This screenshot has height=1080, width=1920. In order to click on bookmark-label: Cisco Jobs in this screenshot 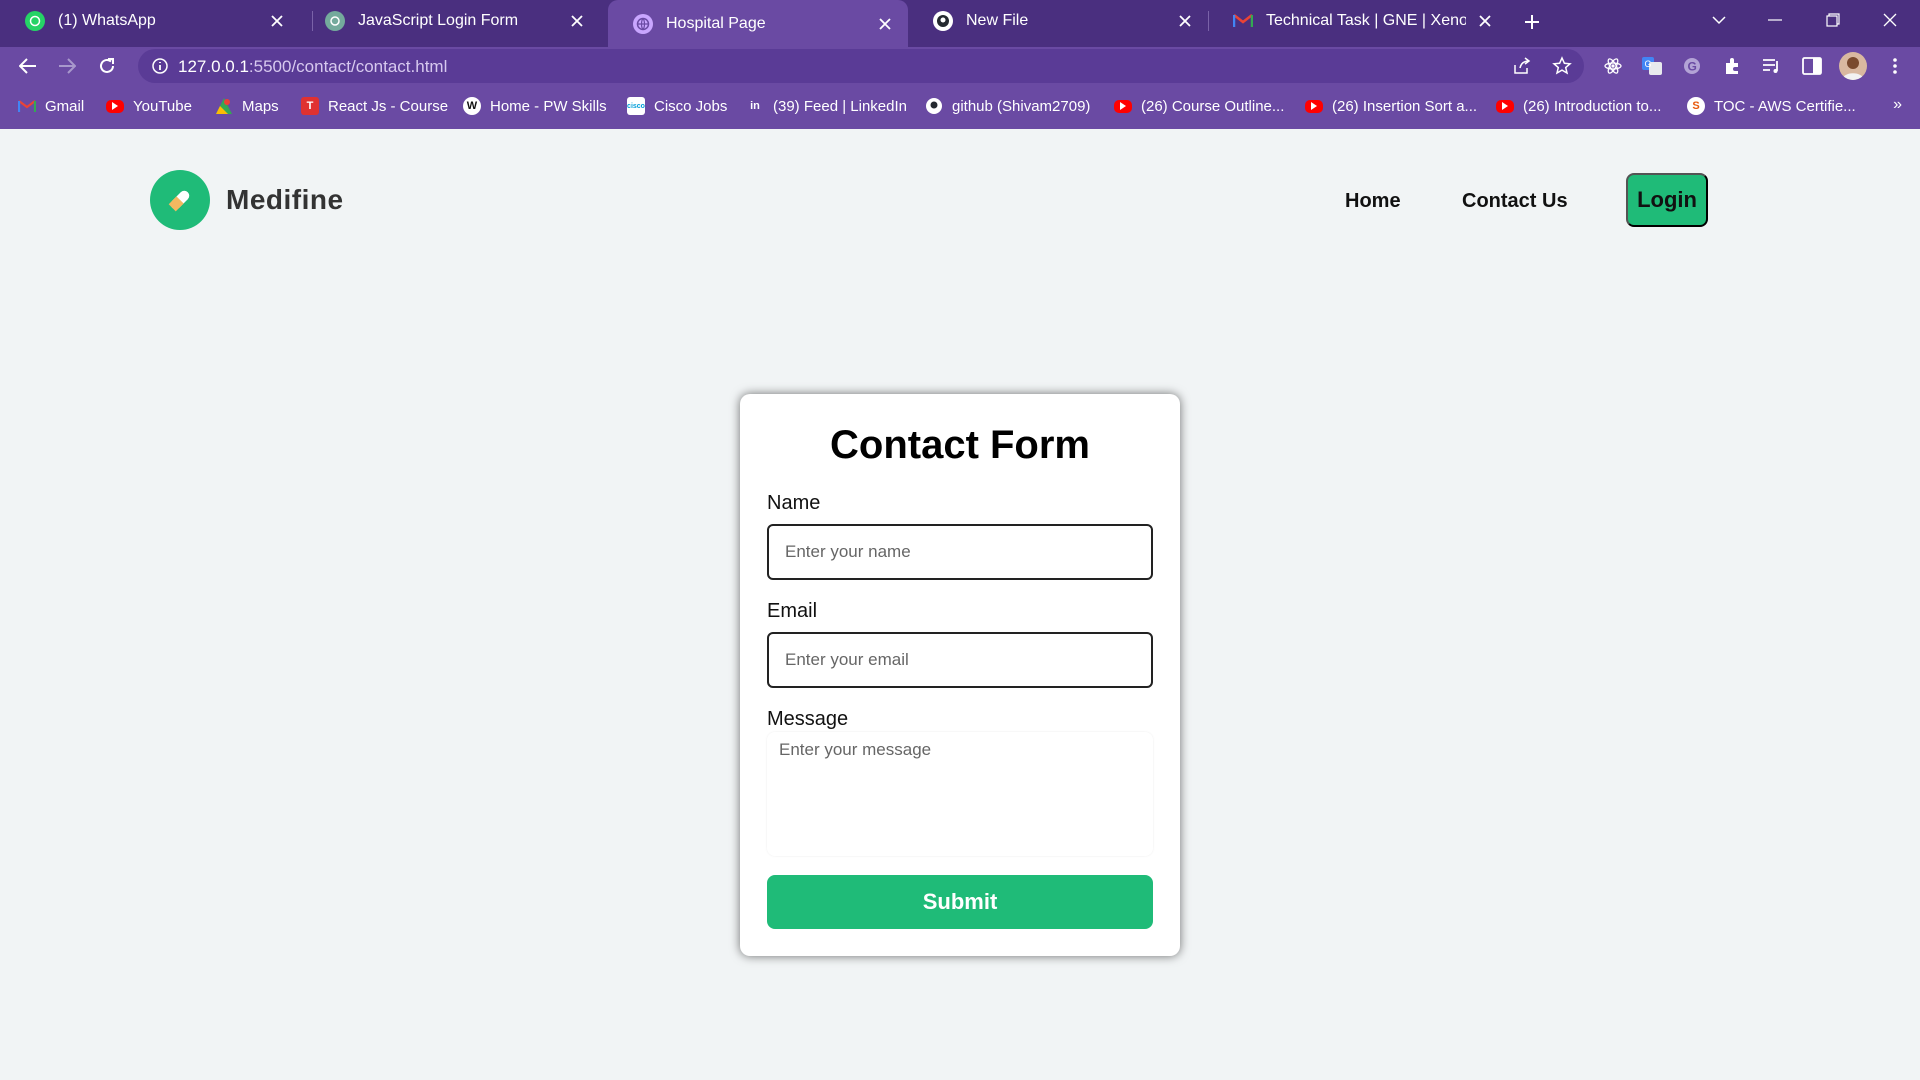, I will do `click(691, 106)`.